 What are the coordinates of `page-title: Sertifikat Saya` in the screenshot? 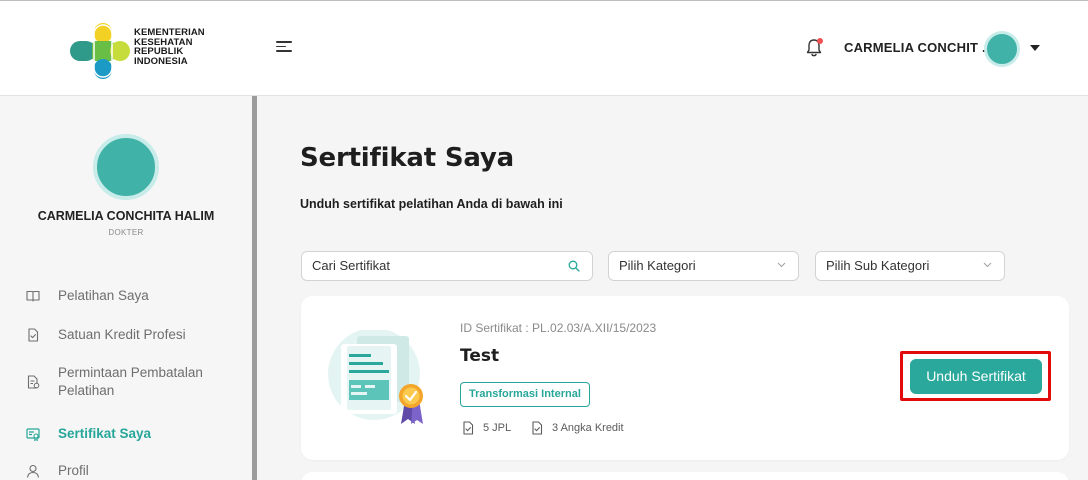 It's located at (407, 158).